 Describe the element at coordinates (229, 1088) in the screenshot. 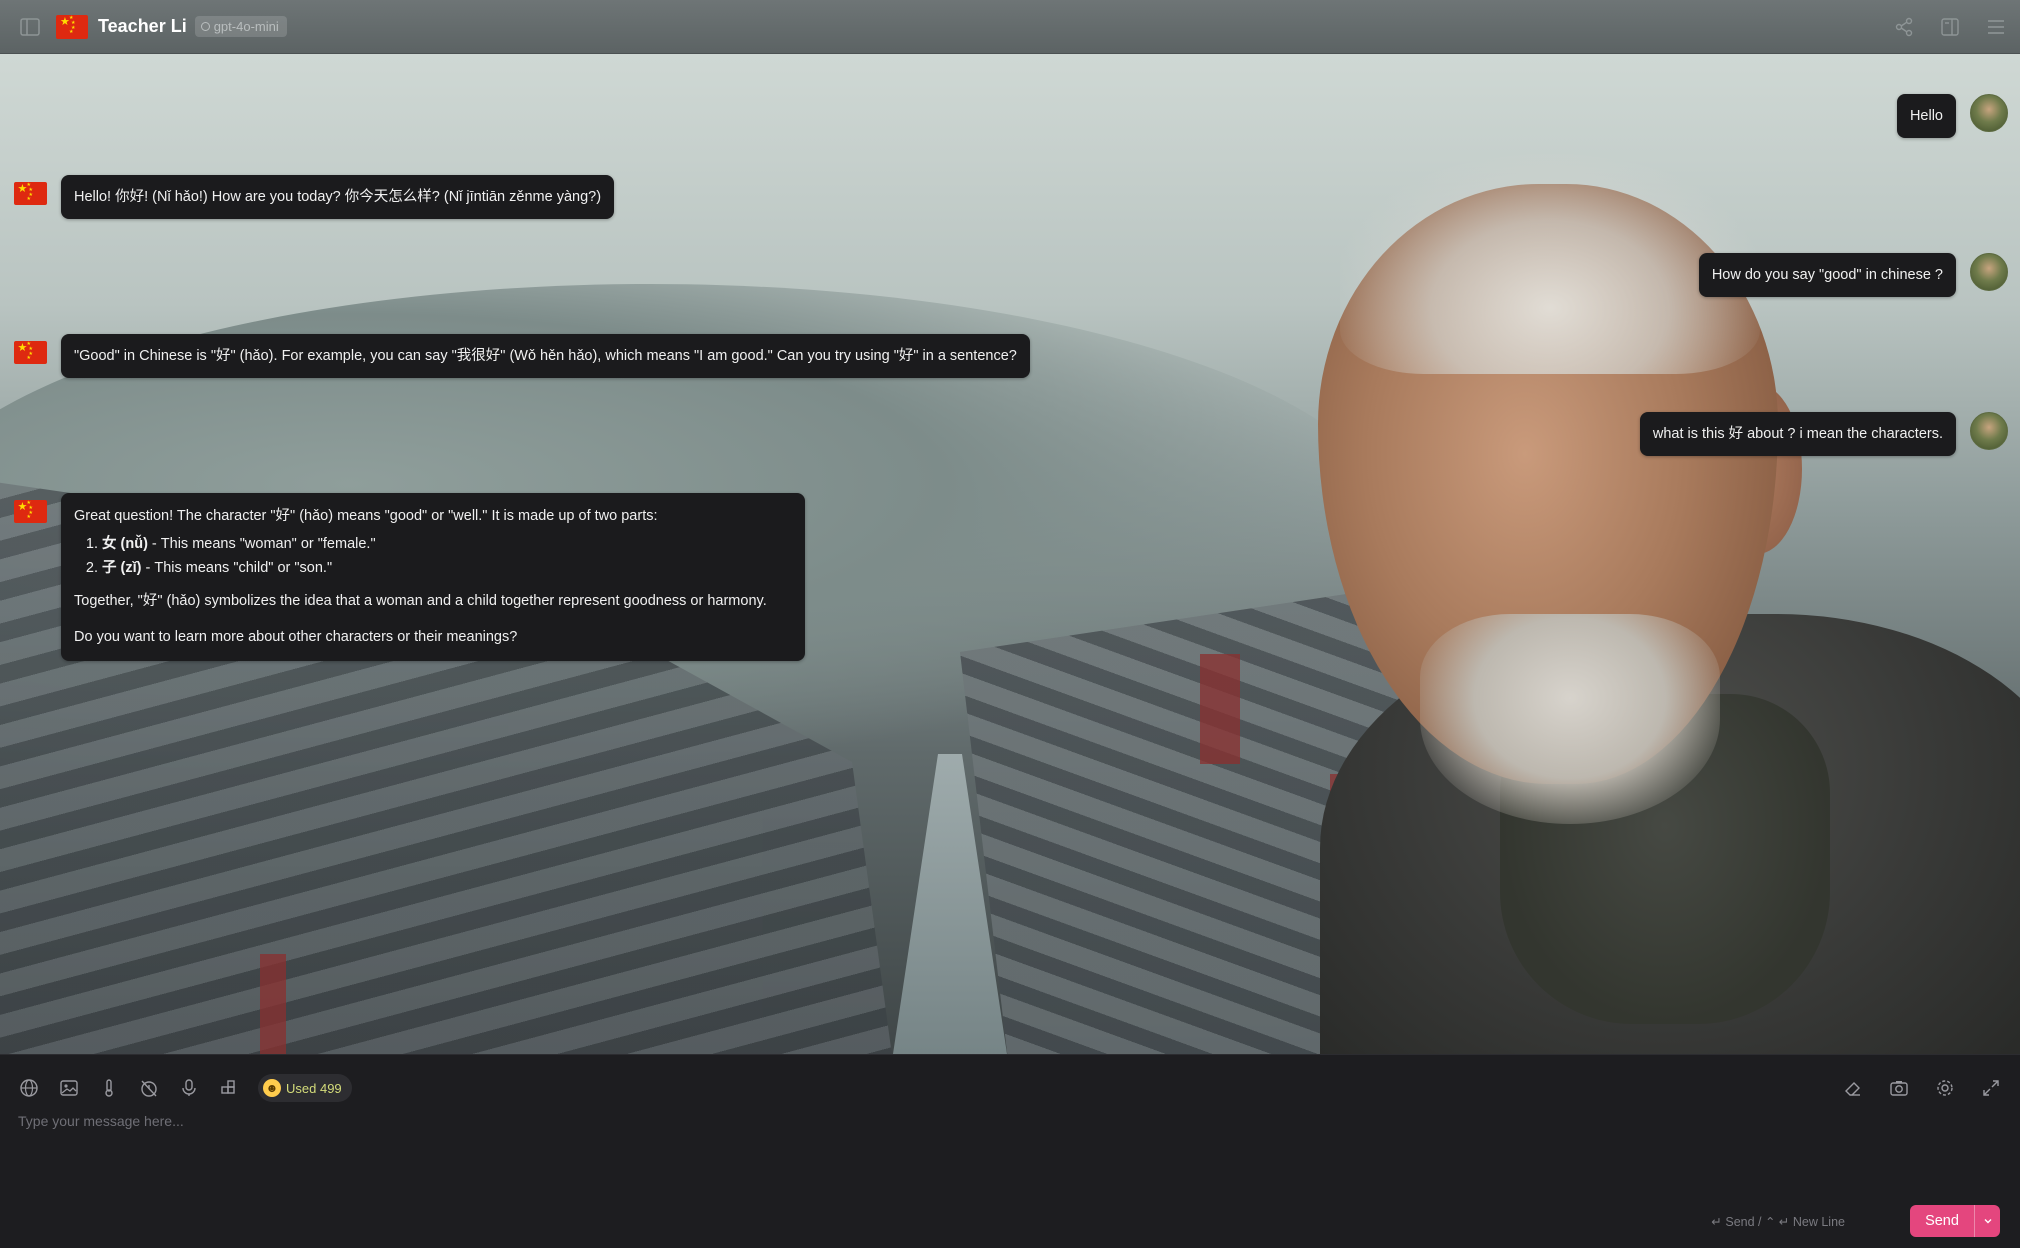

I see `plugins-icon` at that location.